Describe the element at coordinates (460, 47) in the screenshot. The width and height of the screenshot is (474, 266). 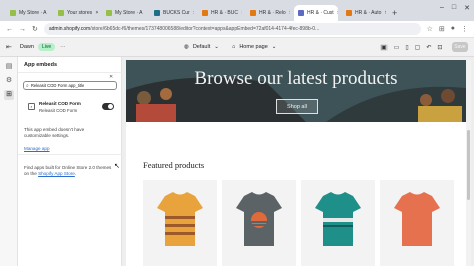
I see `save-button: Save` at that location.